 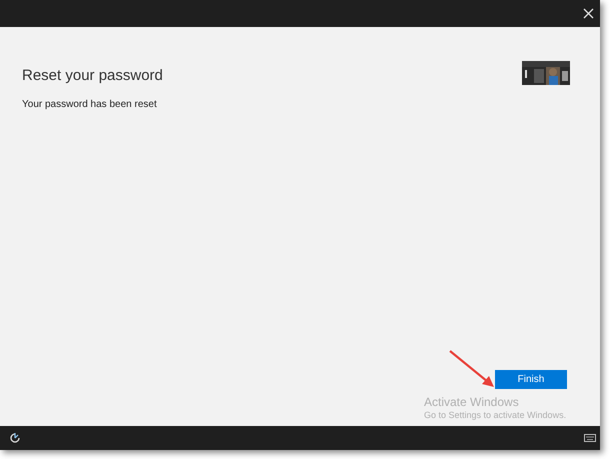 What do you see at coordinates (590, 438) in the screenshot?
I see `keyboard-icon` at bounding box center [590, 438].